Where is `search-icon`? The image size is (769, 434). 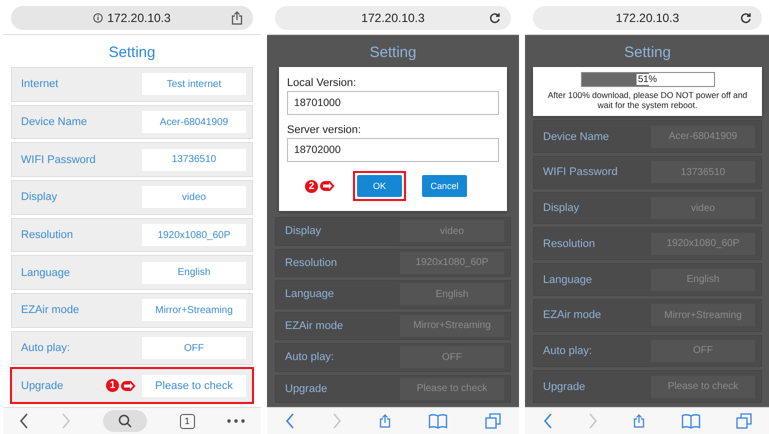
search-icon is located at coordinates (125, 421).